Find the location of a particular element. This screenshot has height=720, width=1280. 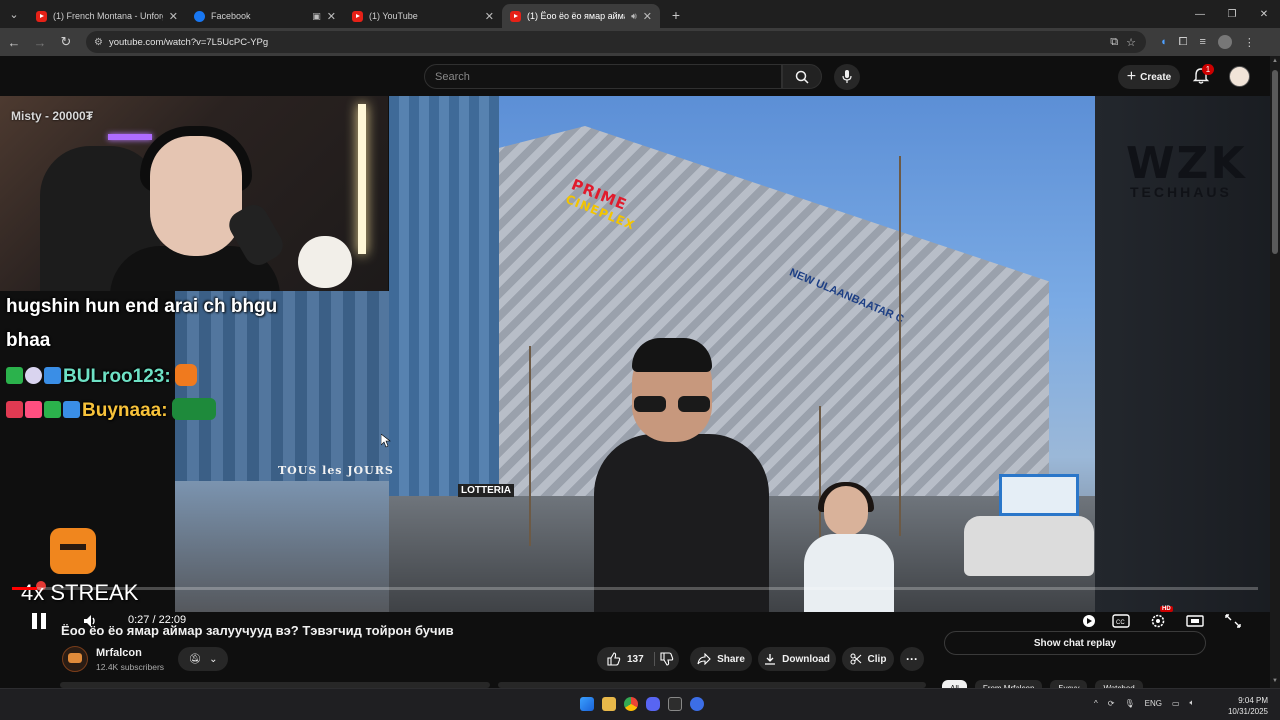

more-actions-button: ··· is located at coordinates (912, 659).